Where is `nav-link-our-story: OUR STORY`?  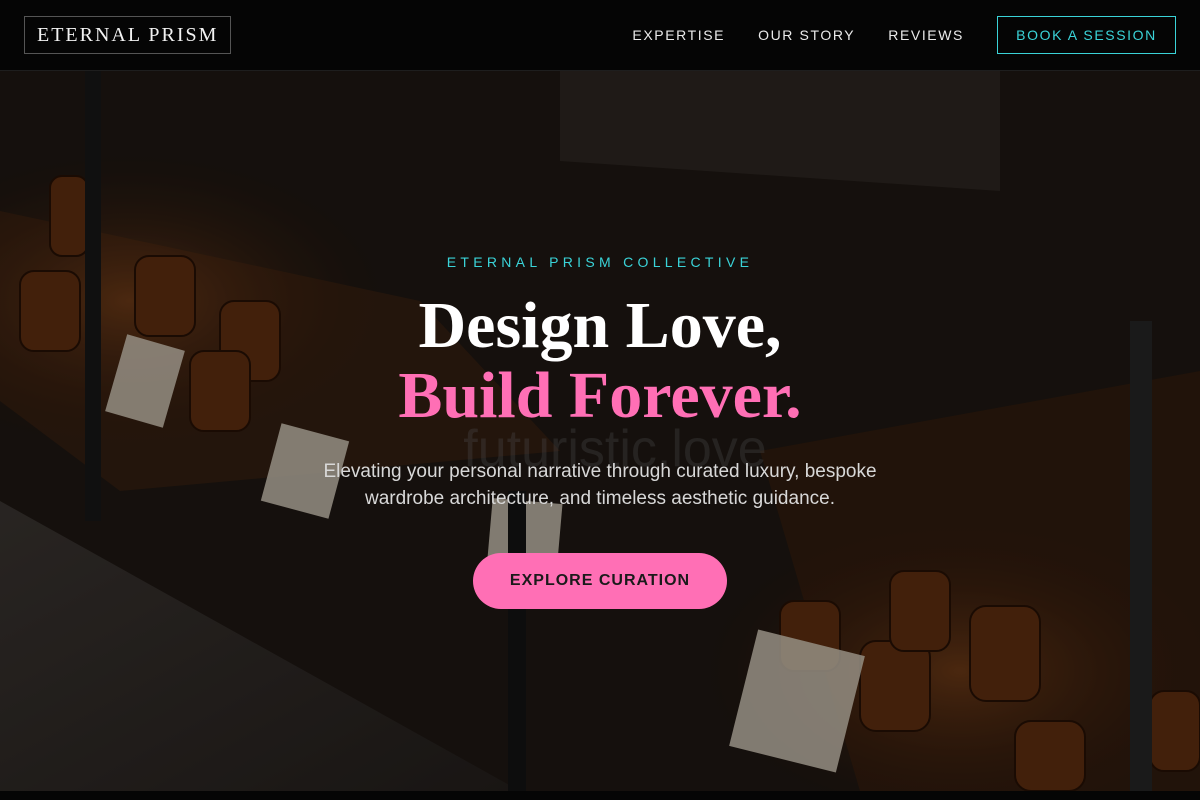
nav-link-our-story: OUR STORY is located at coordinates (806, 35).